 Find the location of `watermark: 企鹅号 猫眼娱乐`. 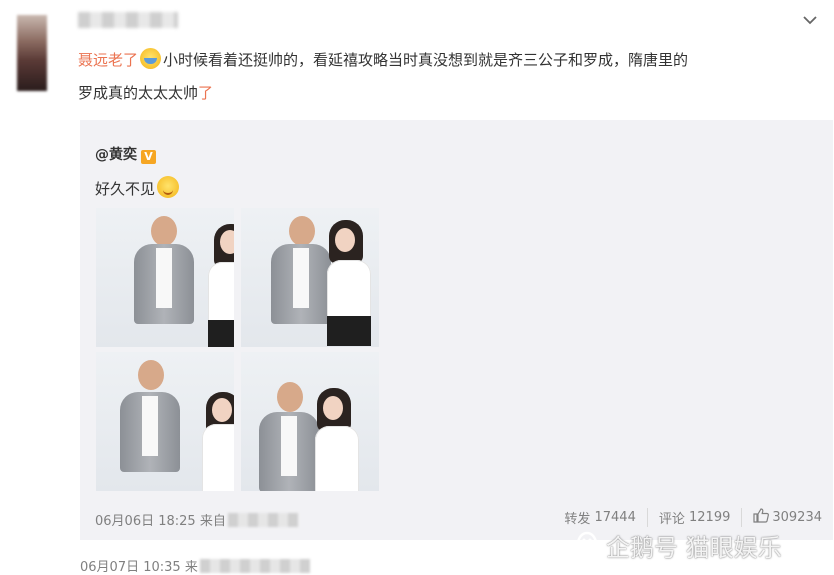

watermark: 企鹅号 猫眼娱乐 is located at coordinates (678, 545).